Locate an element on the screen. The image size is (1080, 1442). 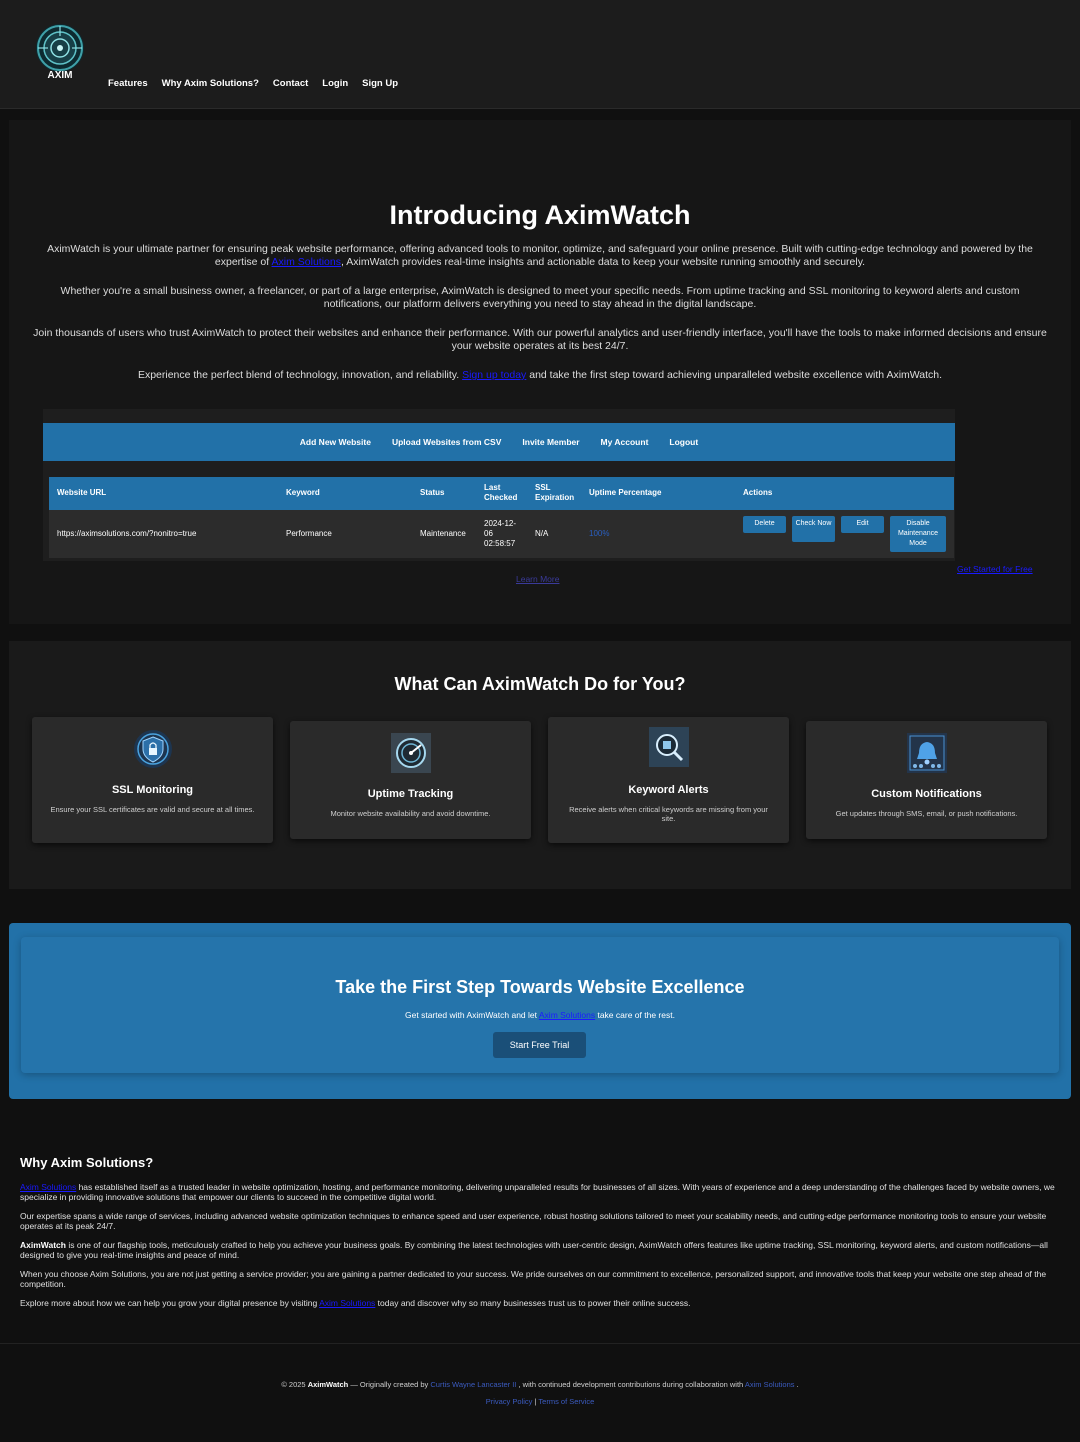
col-status: Status is located at coordinates (432, 492).